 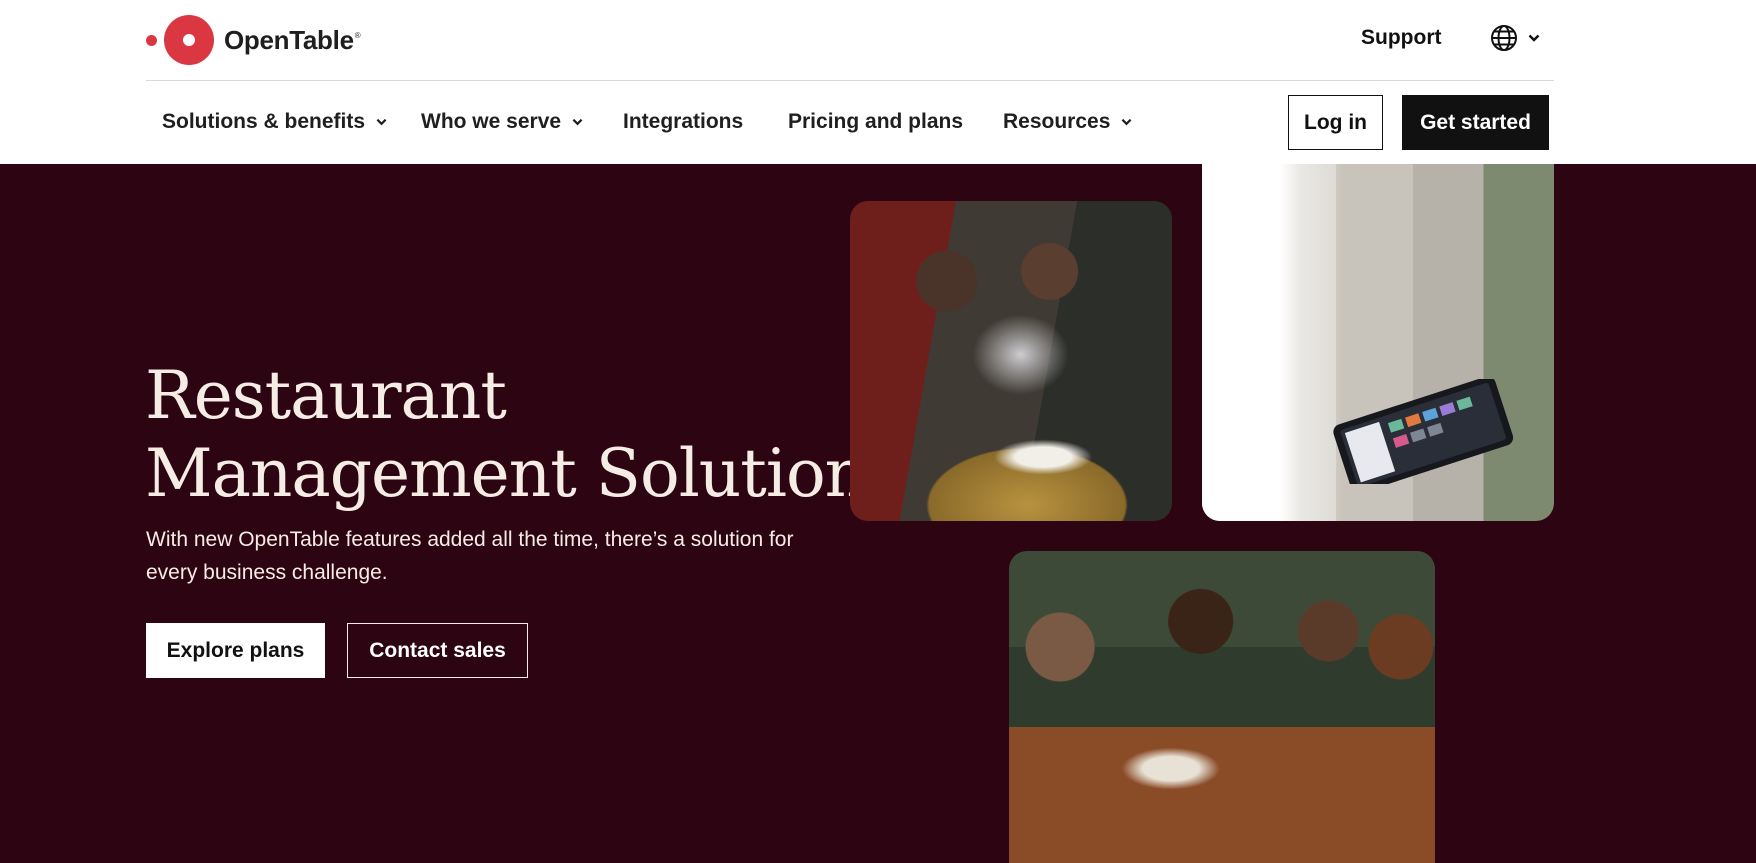 I want to click on nav-solutions-benefits: Solutions & benefits, so click(x=274, y=122).